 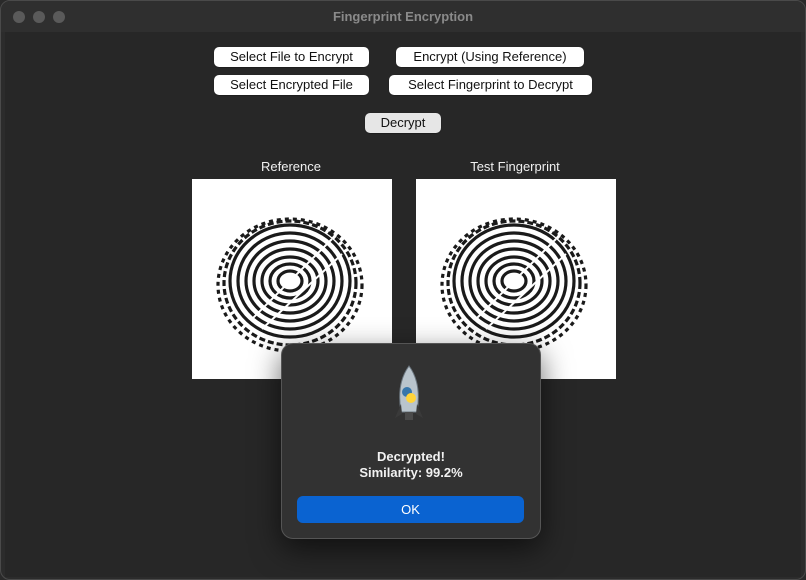 What do you see at coordinates (291, 57) in the screenshot?
I see `select-file-to-encrypt-button: Select File to Encrypt` at bounding box center [291, 57].